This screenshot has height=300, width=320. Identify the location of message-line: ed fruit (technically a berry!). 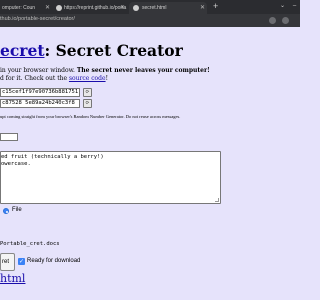
(52, 157).